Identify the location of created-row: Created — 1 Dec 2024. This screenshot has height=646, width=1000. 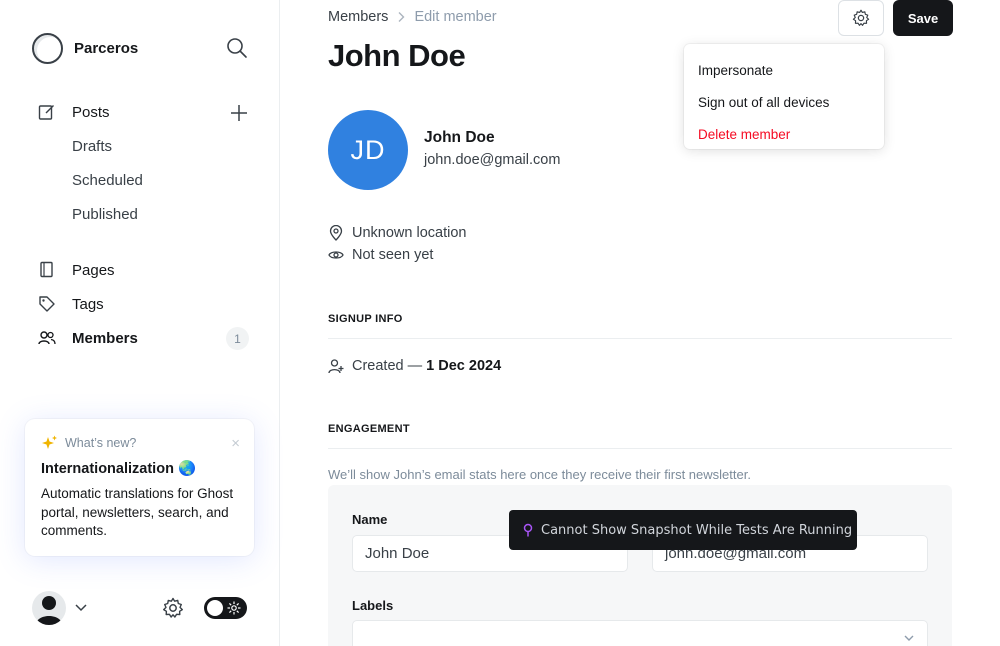
(414, 366).